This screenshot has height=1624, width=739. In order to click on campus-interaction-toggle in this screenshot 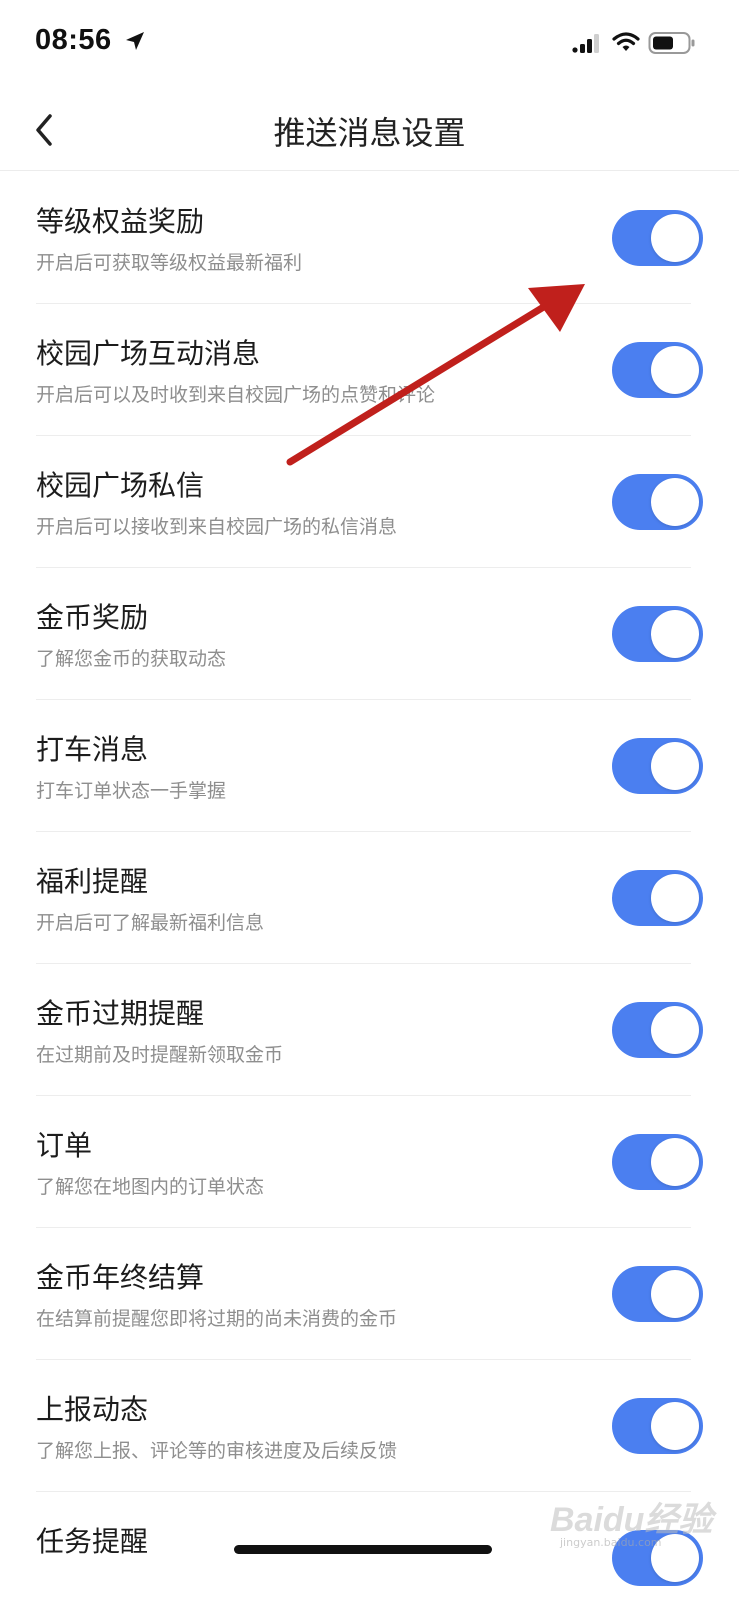, I will do `click(657, 370)`.